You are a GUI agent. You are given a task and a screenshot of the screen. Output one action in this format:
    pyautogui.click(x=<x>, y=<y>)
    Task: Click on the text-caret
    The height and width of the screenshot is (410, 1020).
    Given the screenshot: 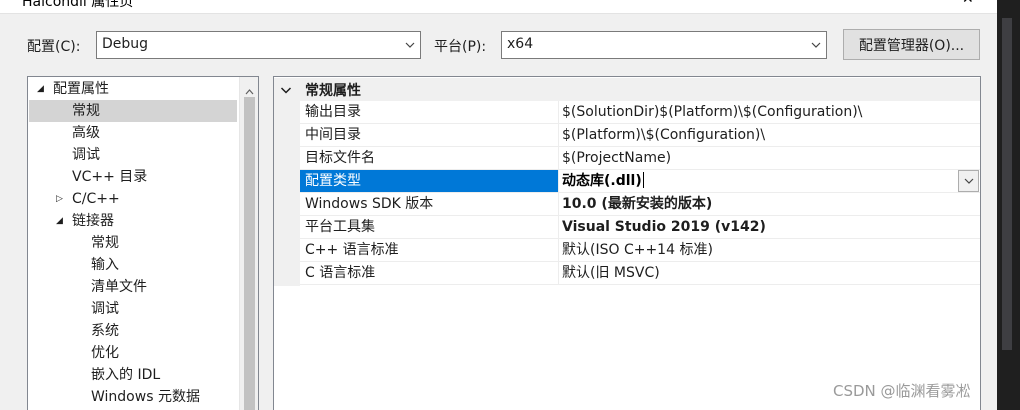 What is the action you would take?
    pyautogui.click(x=643, y=180)
    